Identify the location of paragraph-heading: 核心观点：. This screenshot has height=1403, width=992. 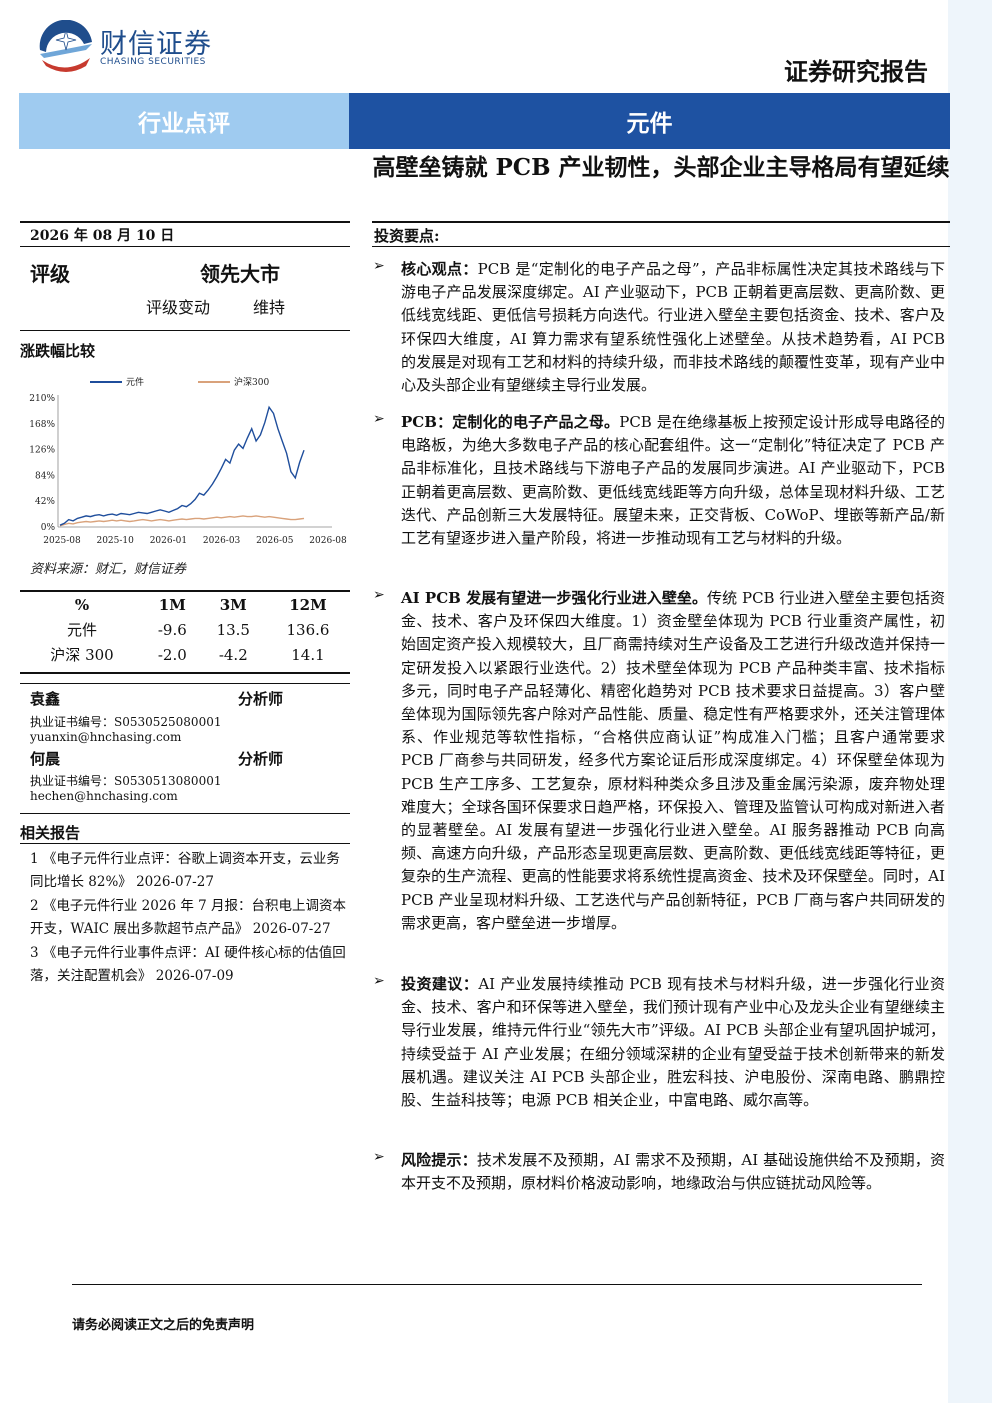
(439, 269).